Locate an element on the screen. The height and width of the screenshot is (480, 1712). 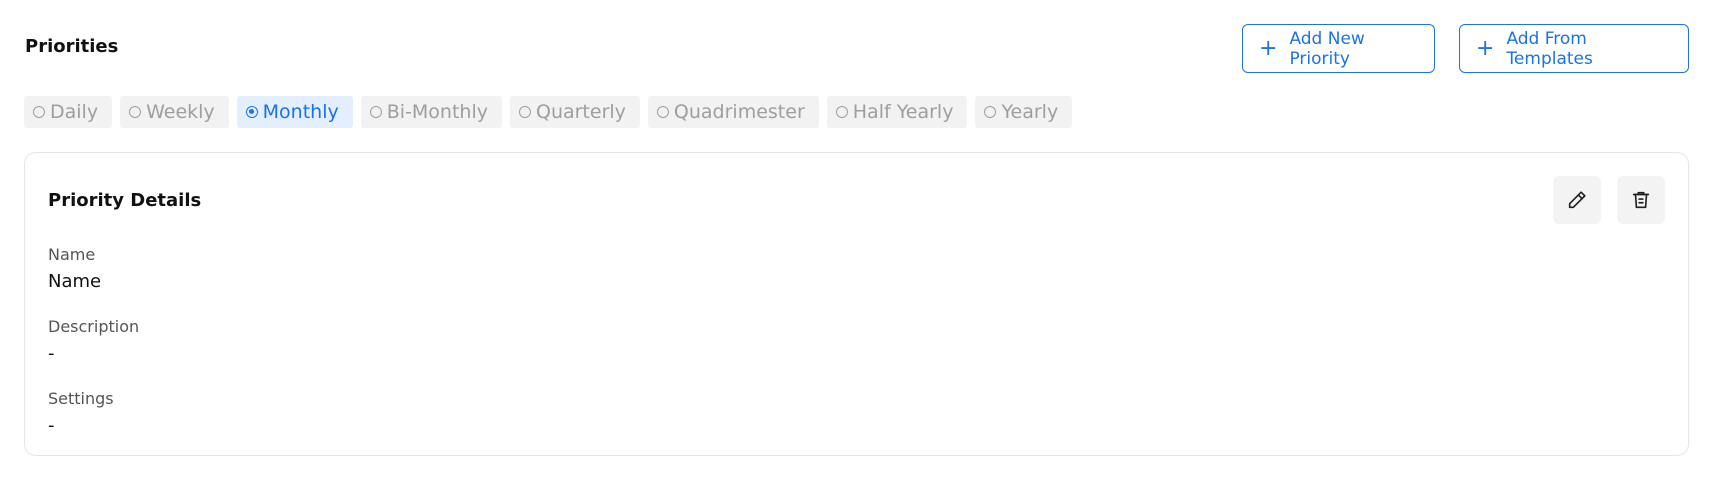
name-label: Name is located at coordinates (72, 254).